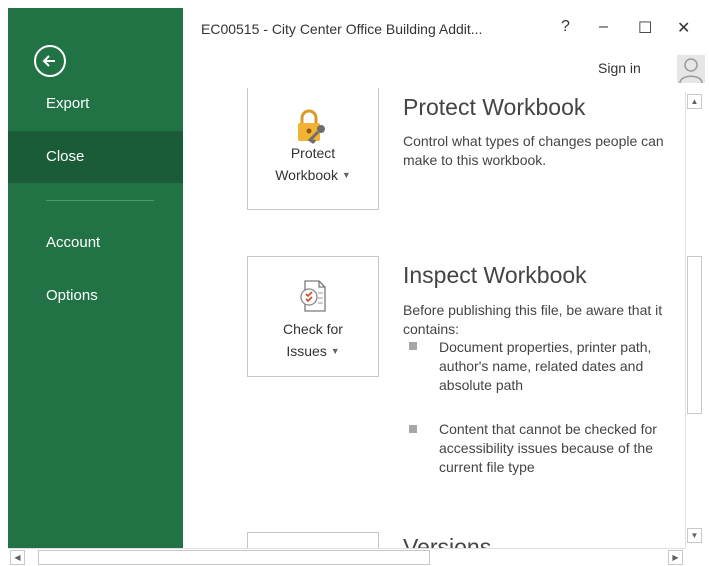 This screenshot has height=566, width=709. I want to click on document-check-icon, so click(313, 296).